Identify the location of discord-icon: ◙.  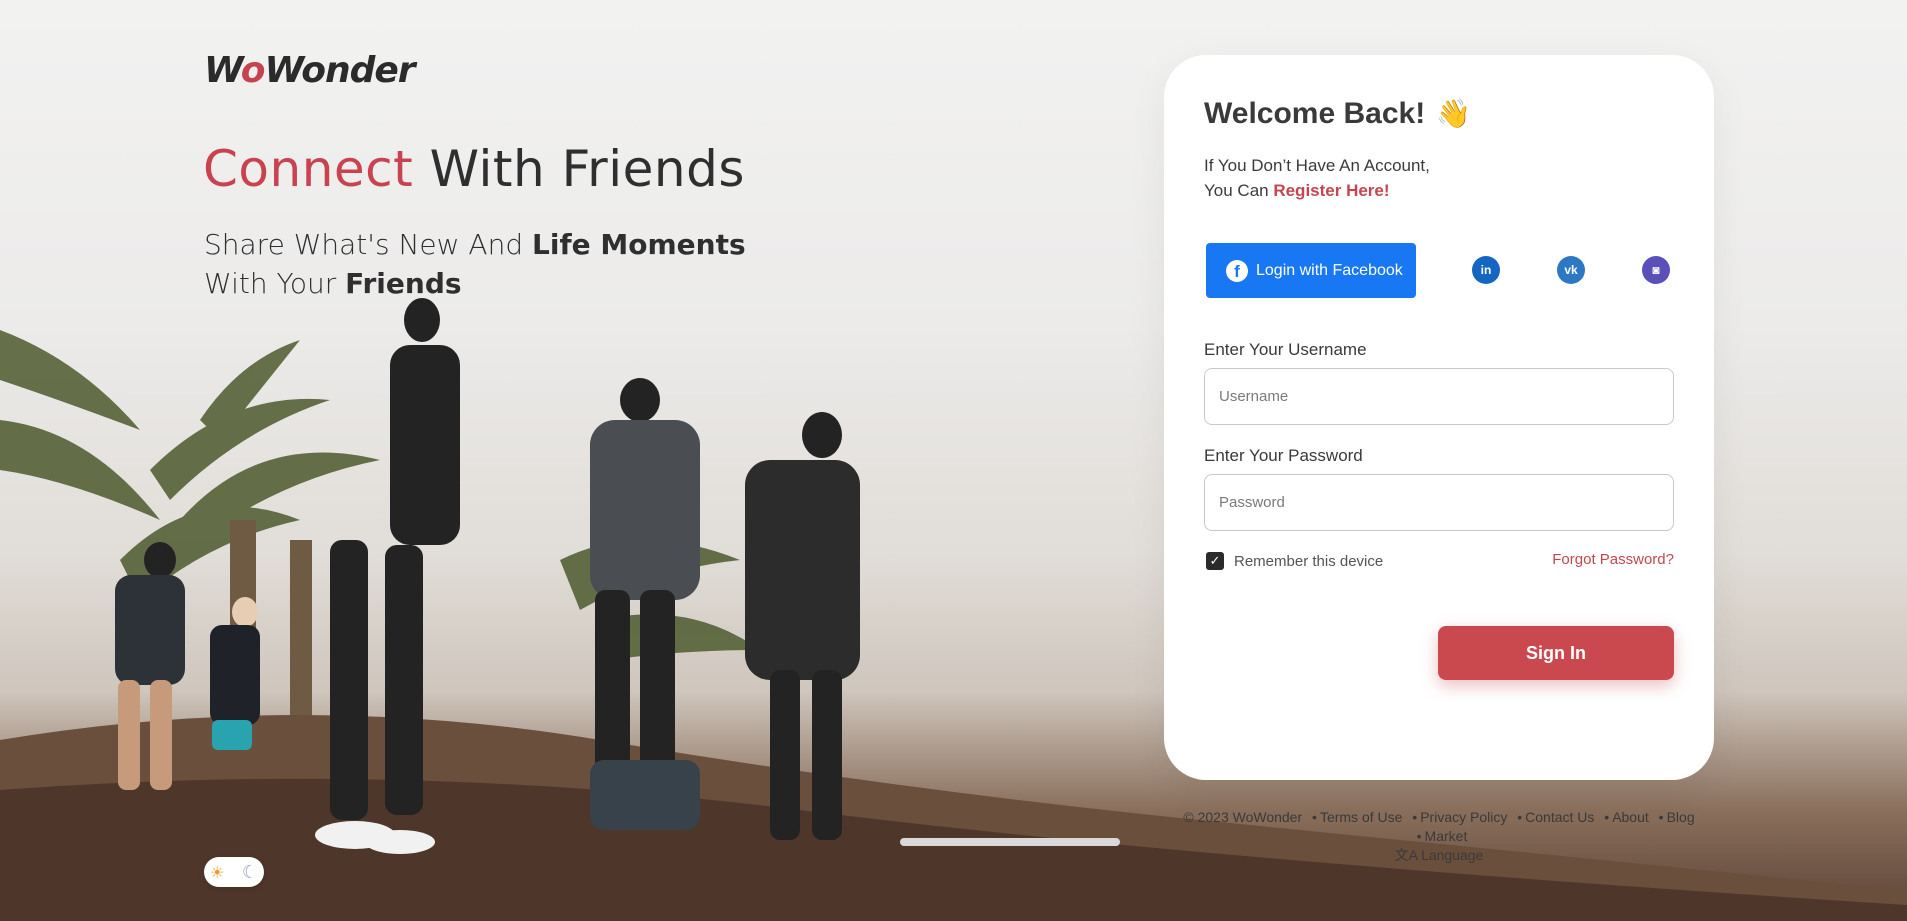
(1656, 270).